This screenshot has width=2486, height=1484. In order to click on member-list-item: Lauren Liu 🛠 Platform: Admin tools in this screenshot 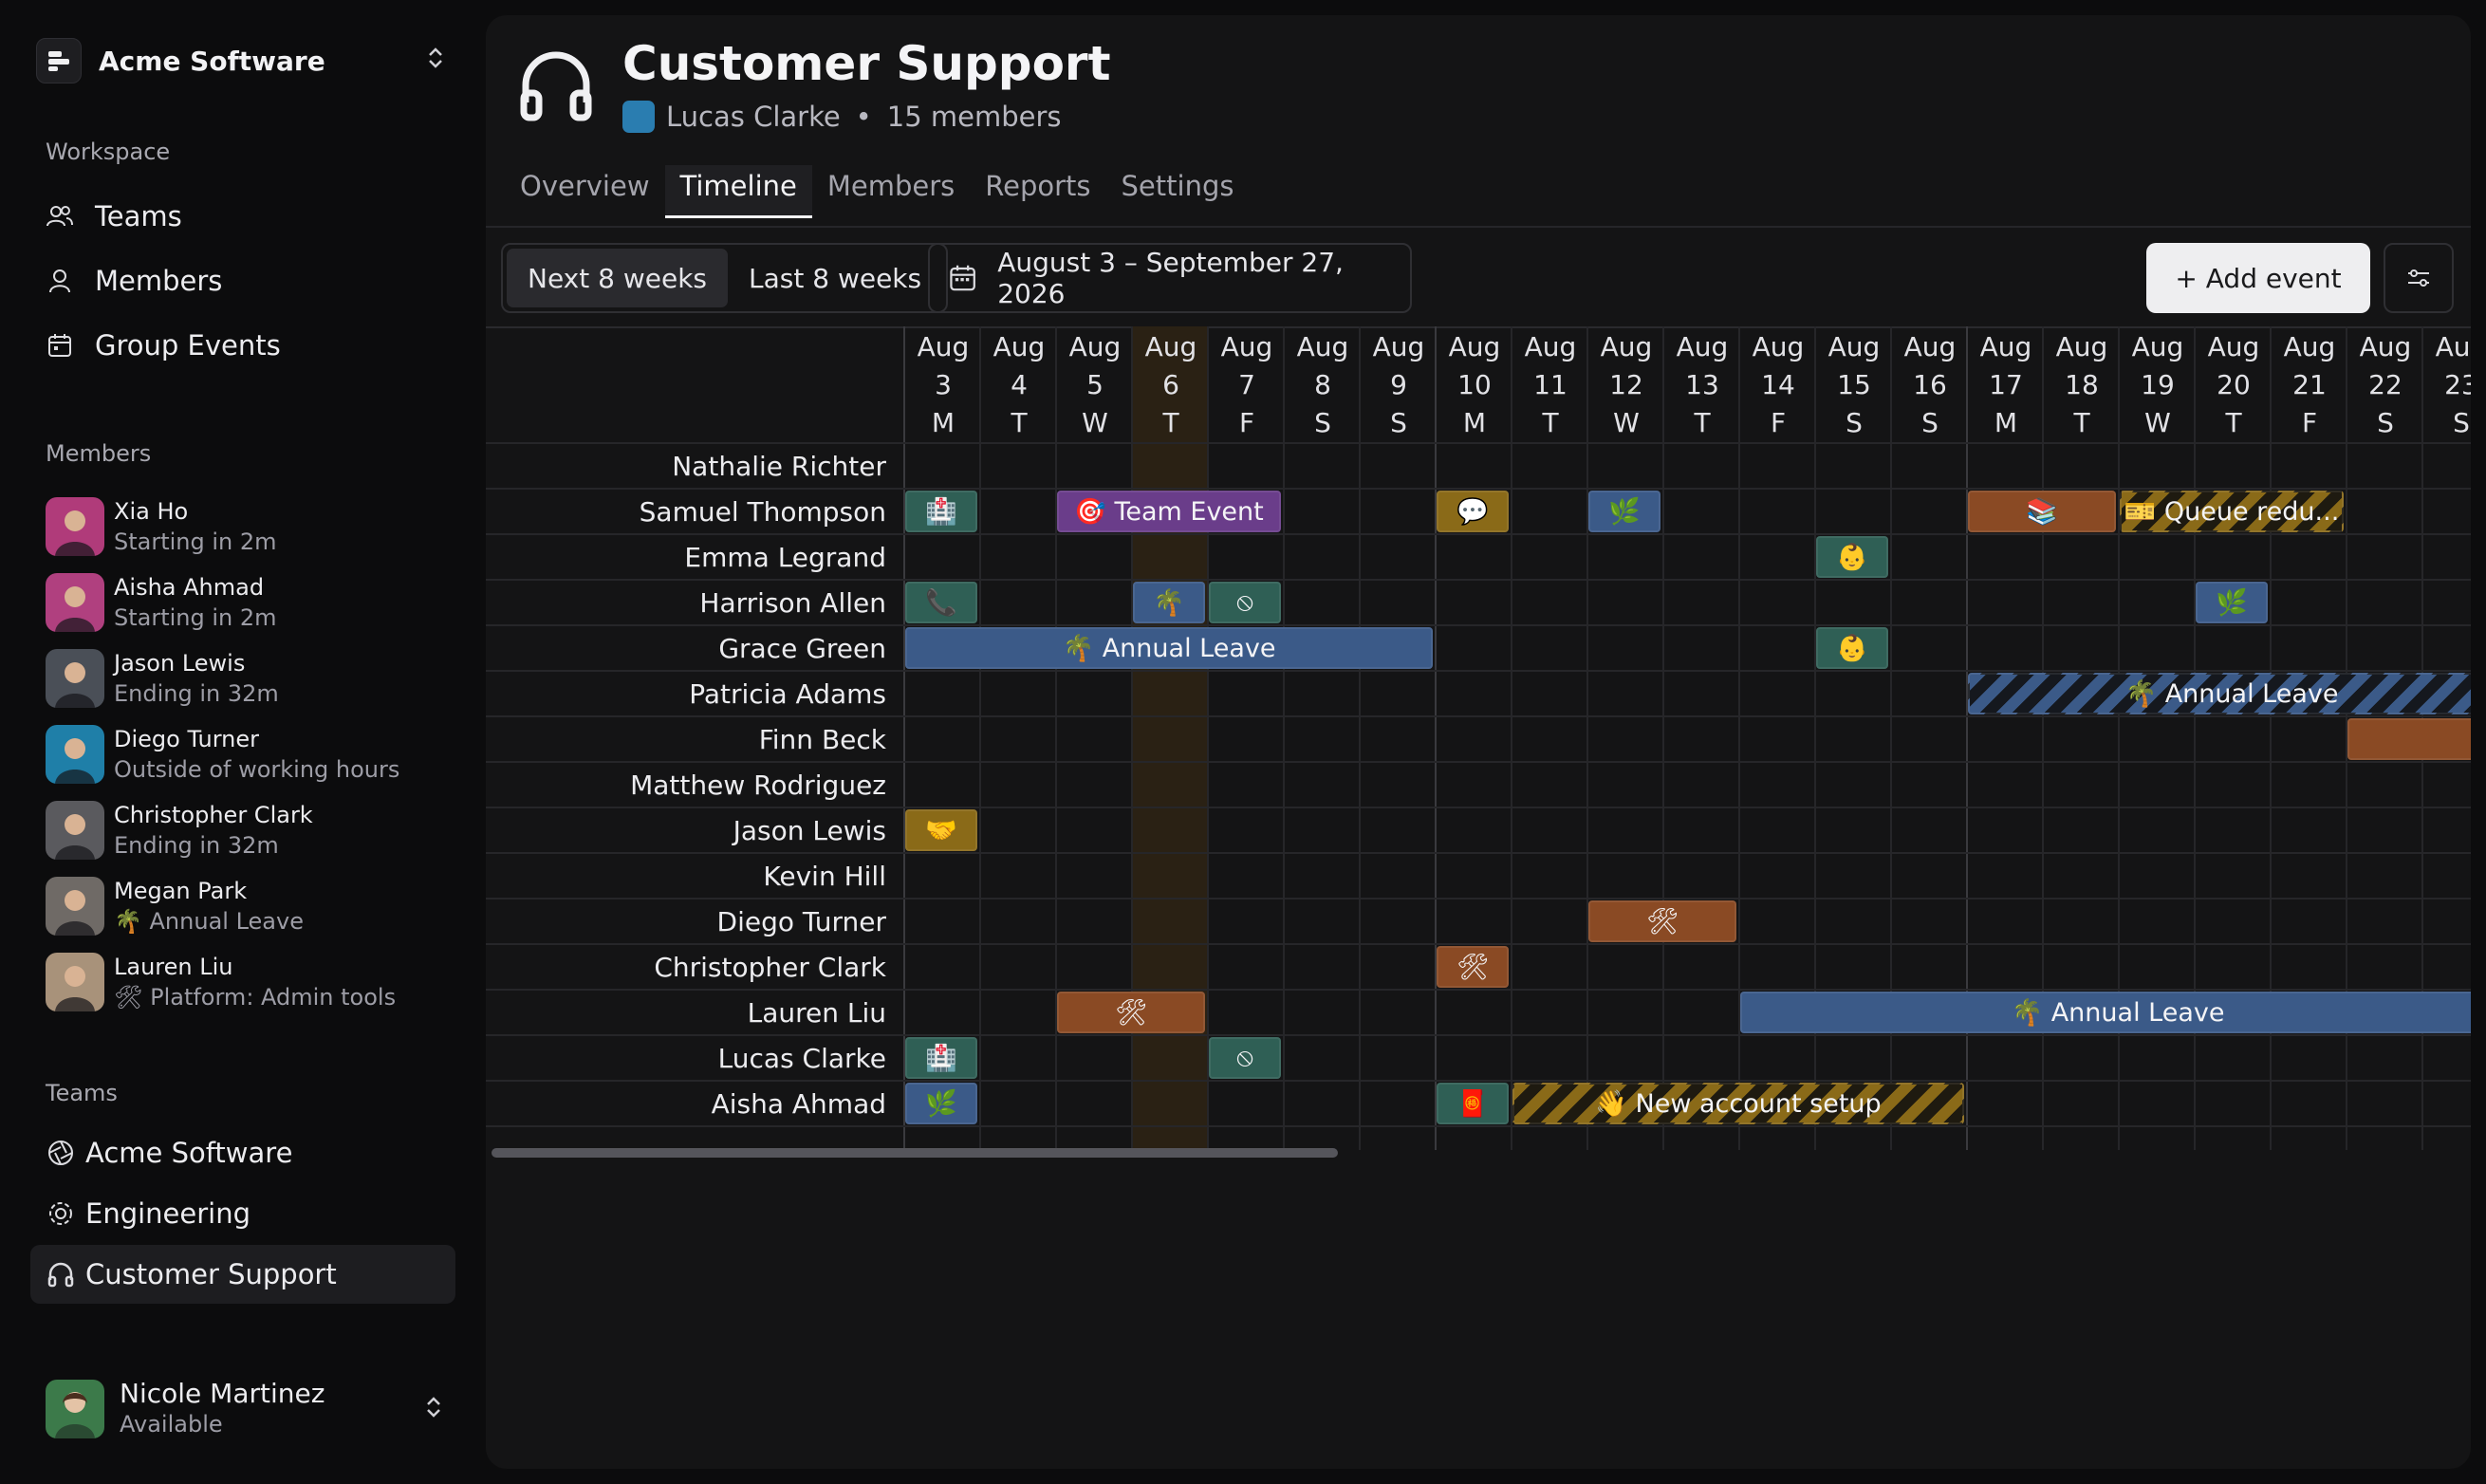, I will do `click(250, 982)`.